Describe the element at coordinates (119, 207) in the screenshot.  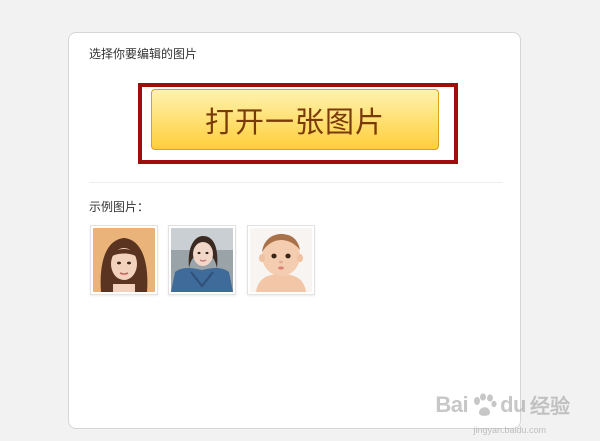
I see `examples-label: 示例图片：` at that location.